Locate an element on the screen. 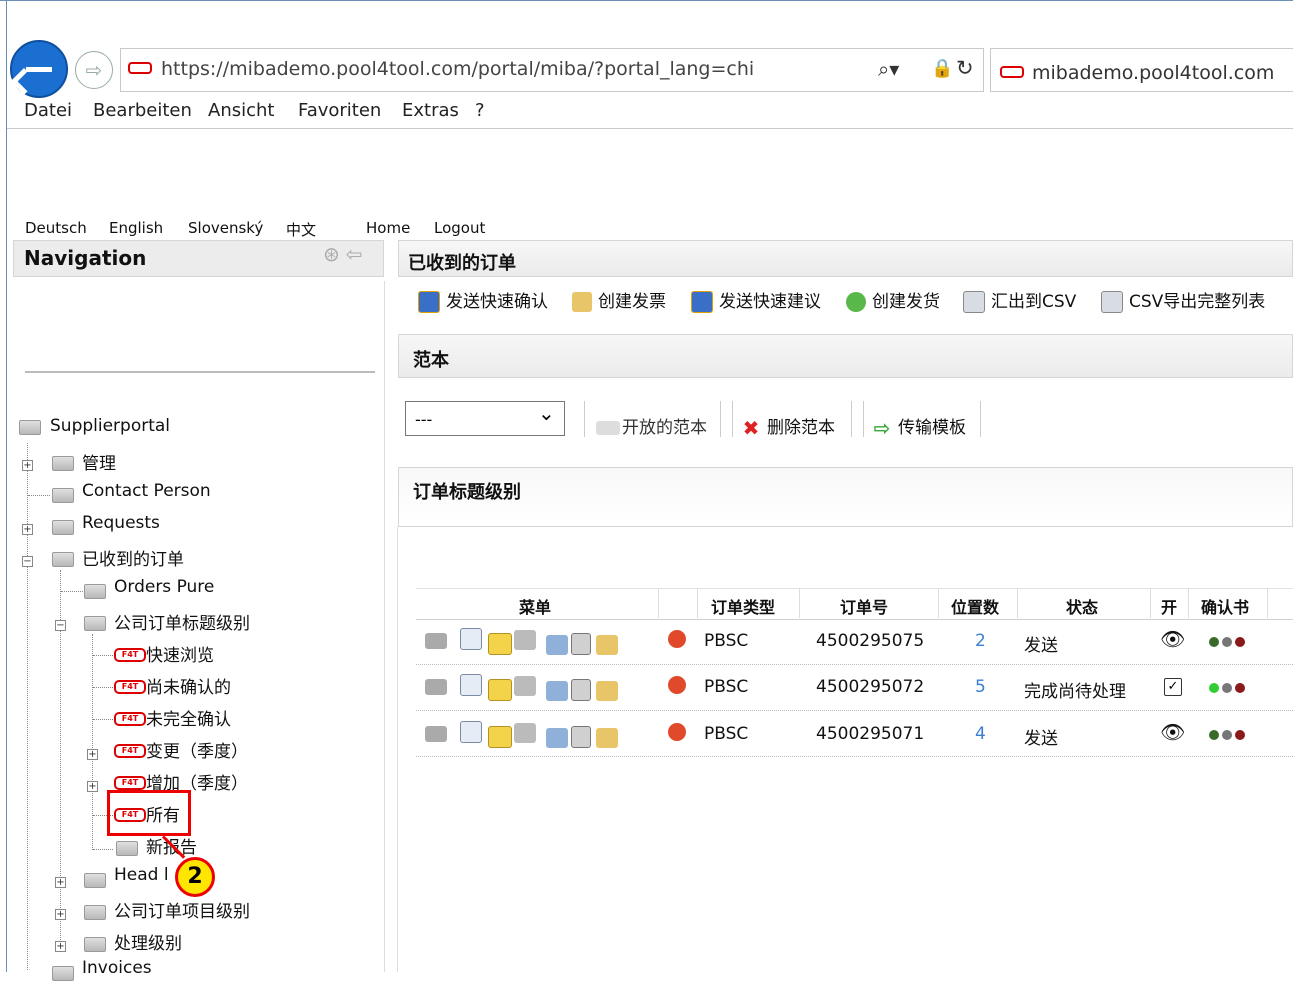 This screenshot has height=981, width=1293. tree-unconfirmed: 尚未确认的 is located at coordinates (188, 685).